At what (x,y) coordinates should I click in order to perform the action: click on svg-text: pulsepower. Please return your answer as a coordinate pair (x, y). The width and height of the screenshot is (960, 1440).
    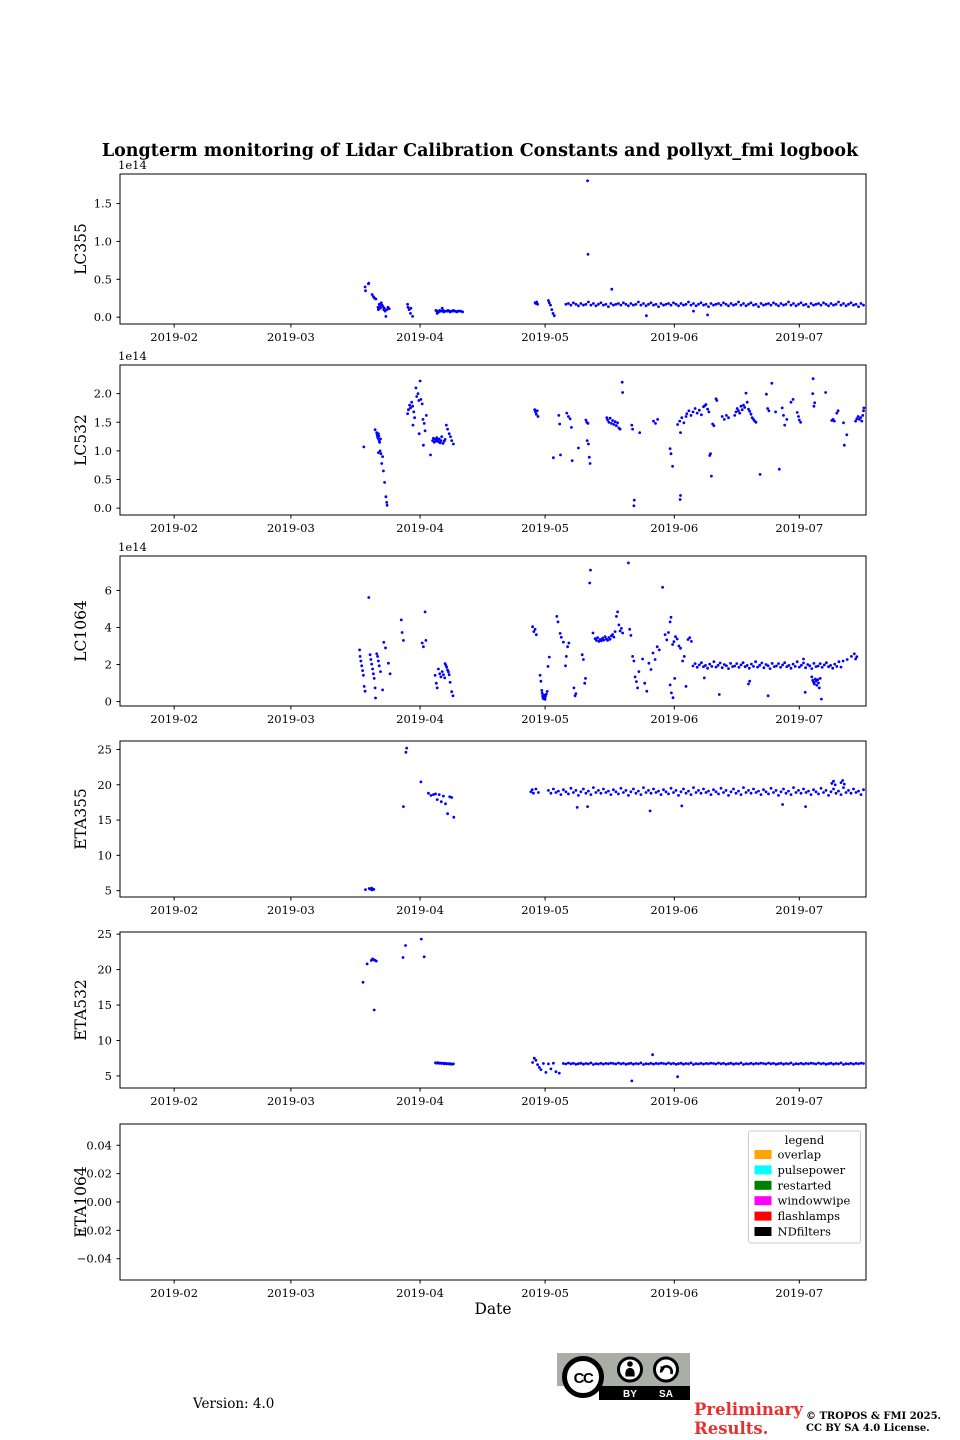
    Looking at the image, I should click on (812, 1170).